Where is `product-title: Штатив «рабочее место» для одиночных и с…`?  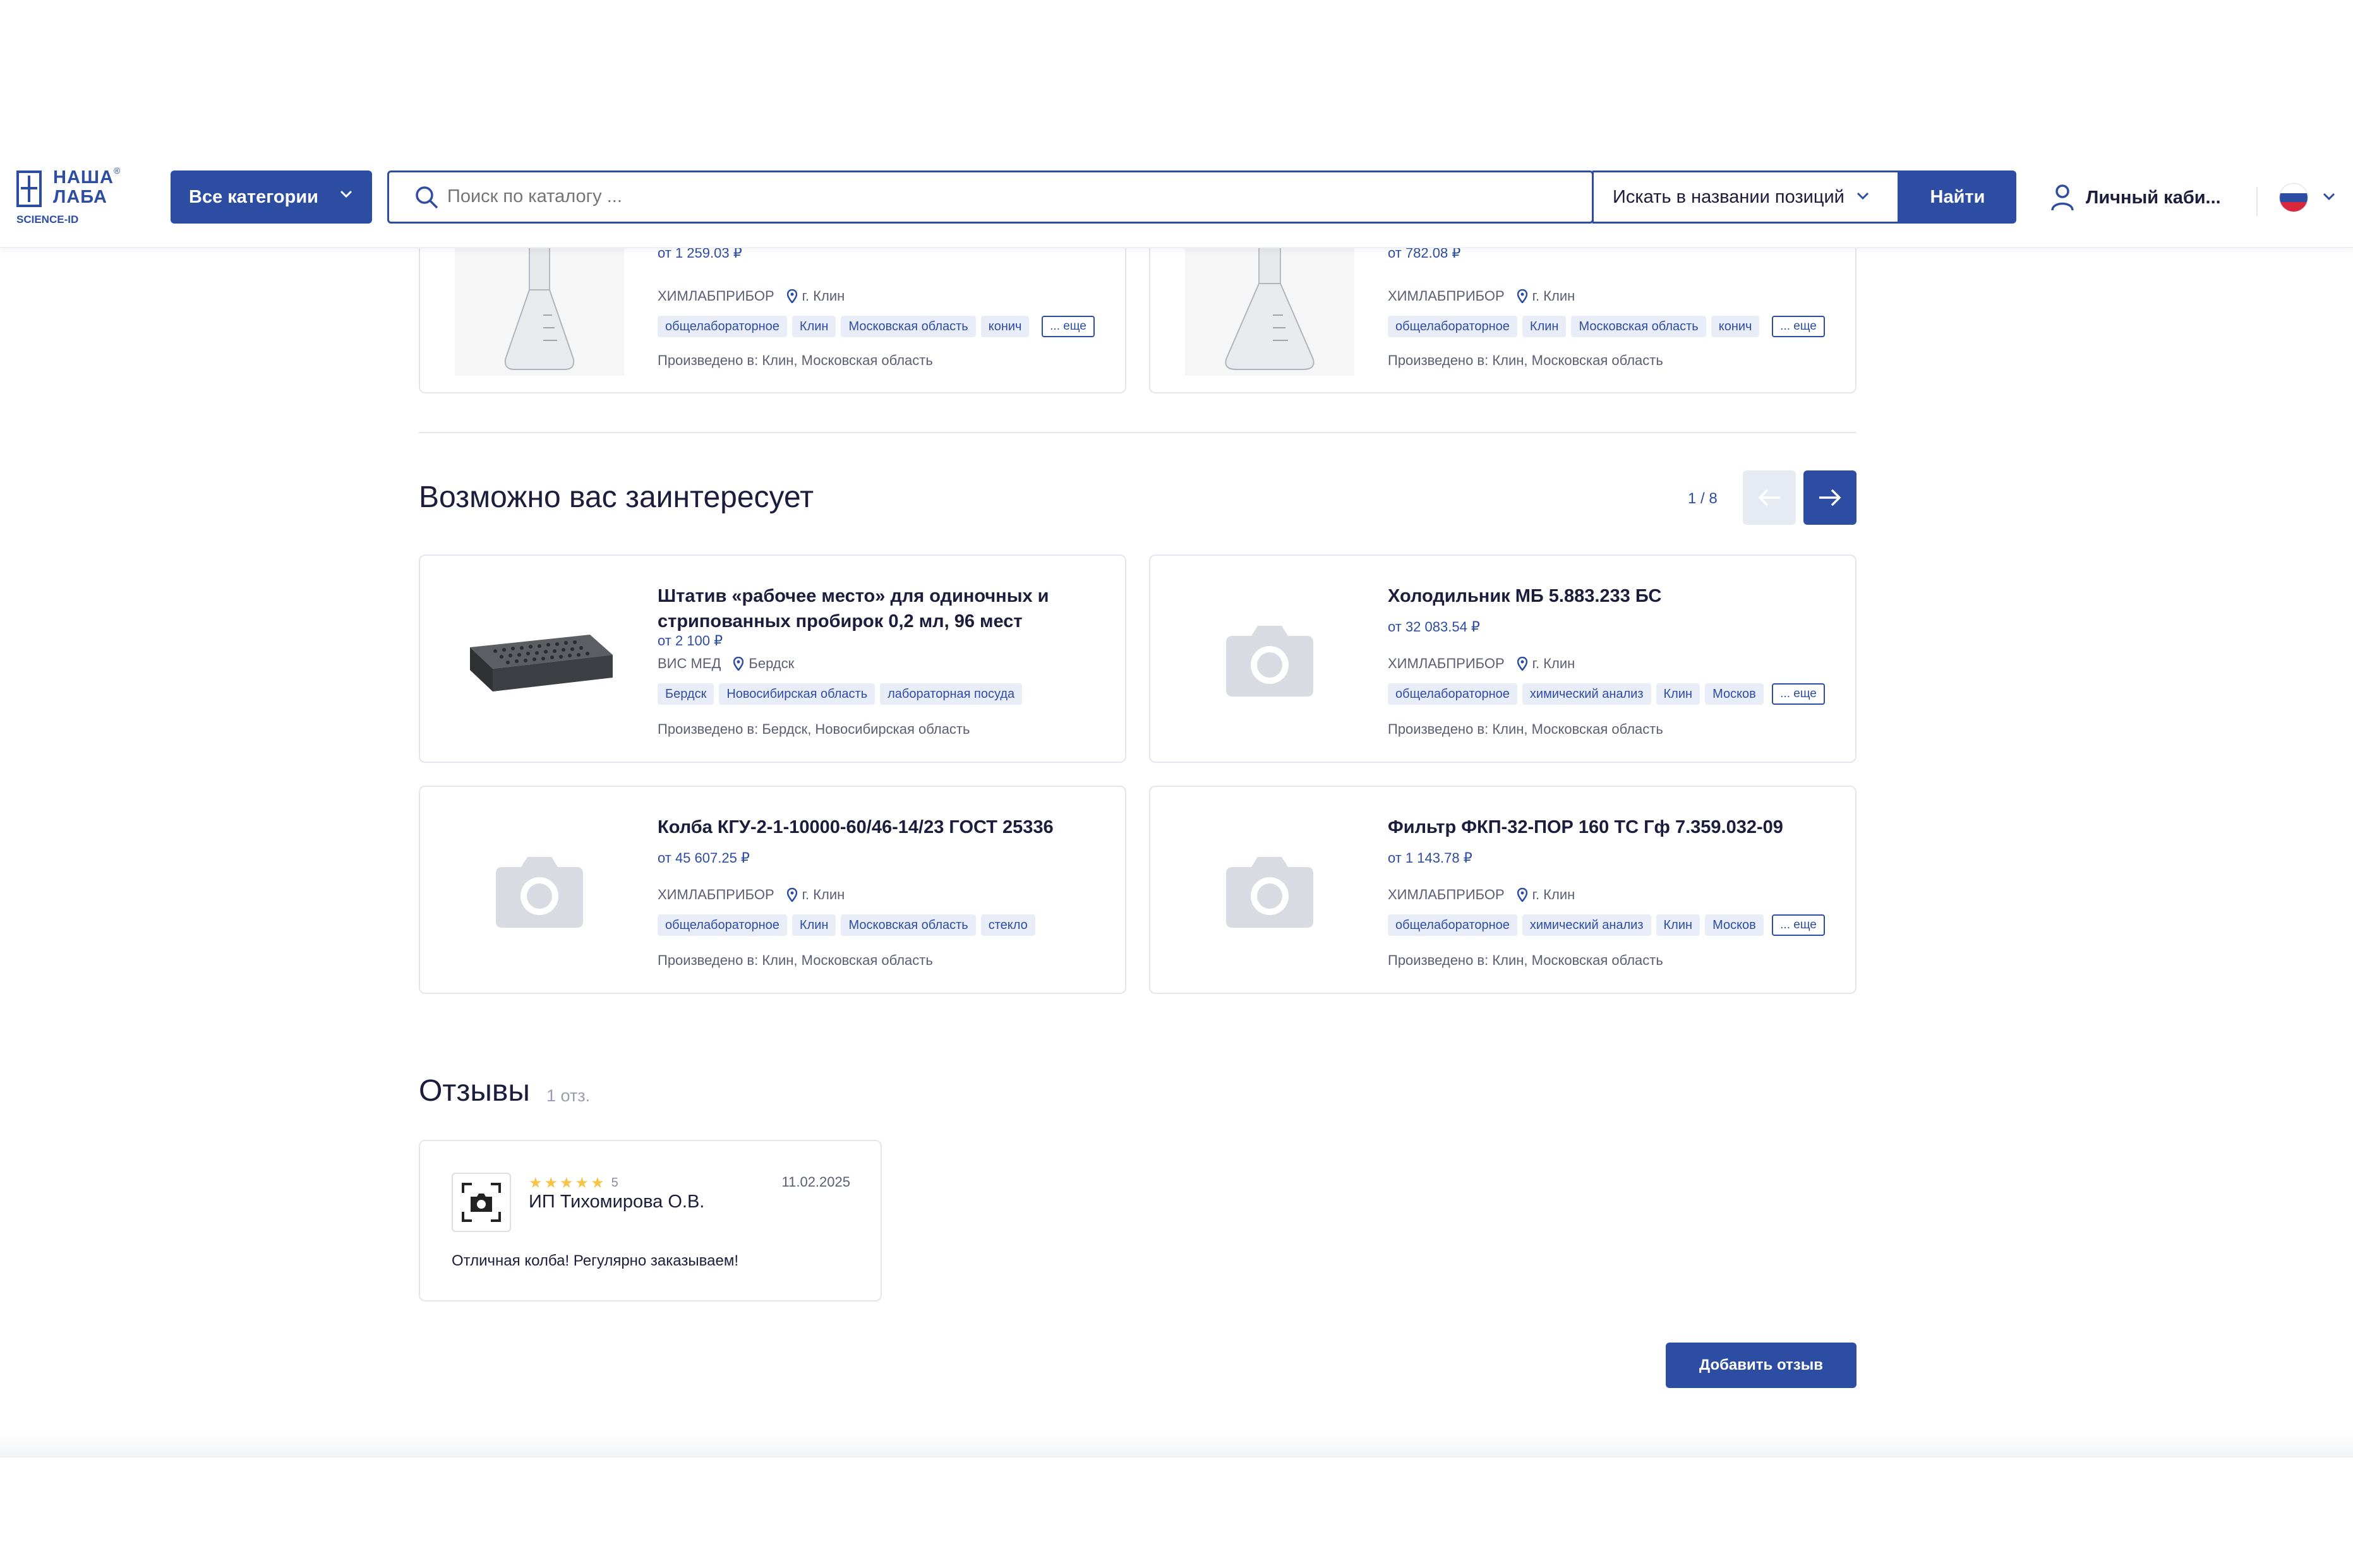
product-title: Штатив «рабочее место» для одиночных и с… is located at coordinates (860, 609).